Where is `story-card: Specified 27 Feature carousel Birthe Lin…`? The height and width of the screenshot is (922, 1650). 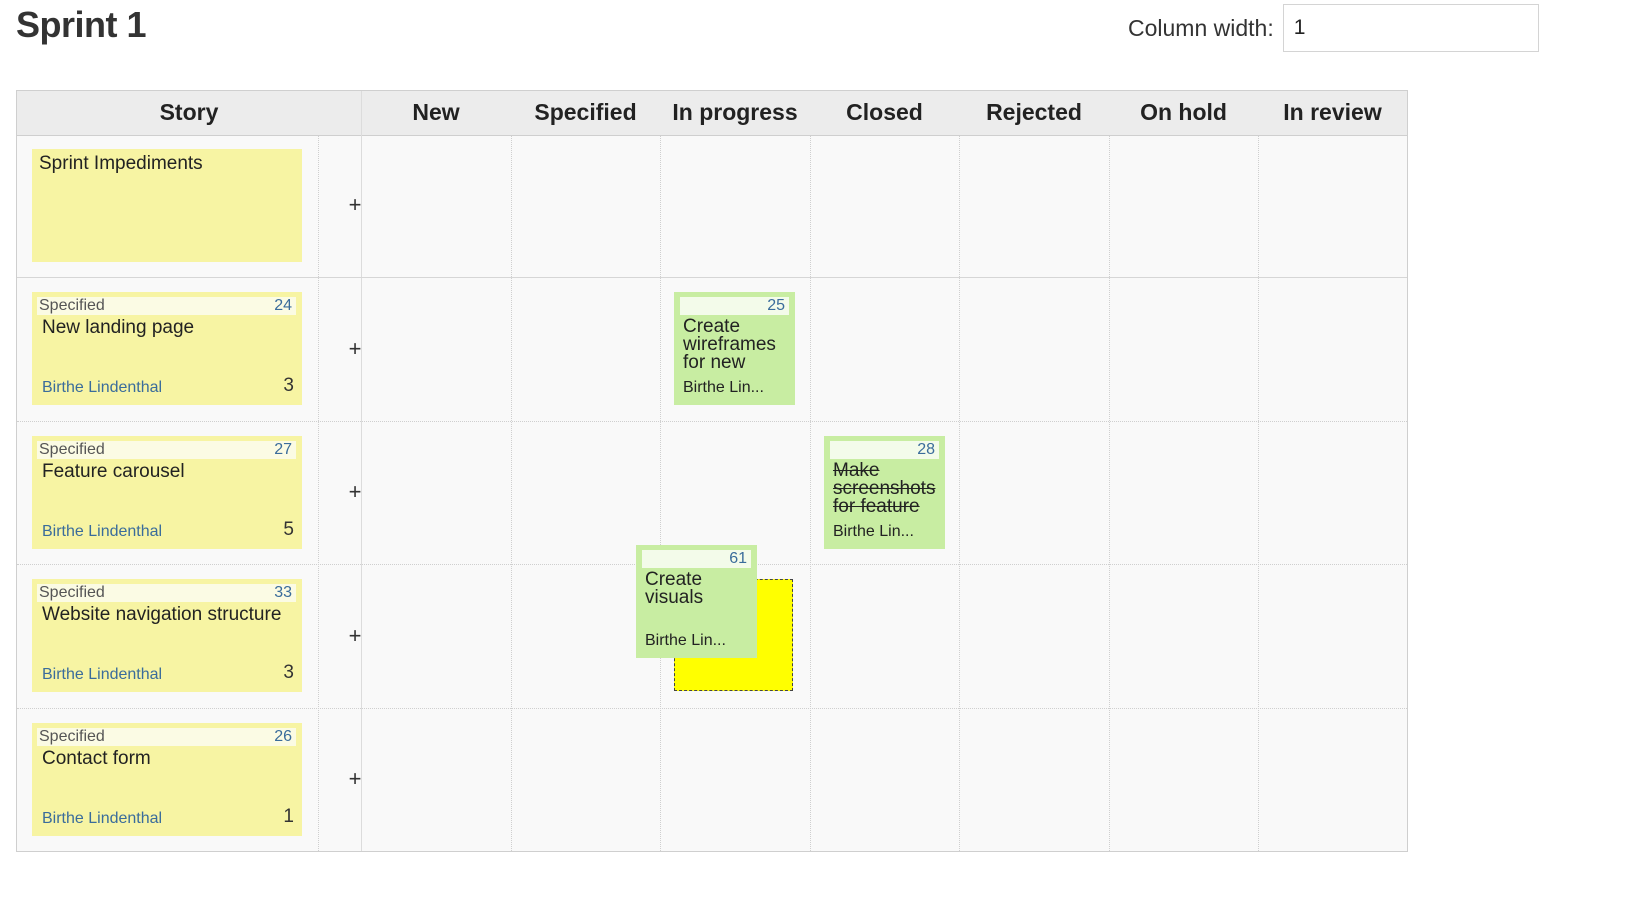 story-card: Specified 27 Feature carousel Birthe Lin… is located at coordinates (167, 492).